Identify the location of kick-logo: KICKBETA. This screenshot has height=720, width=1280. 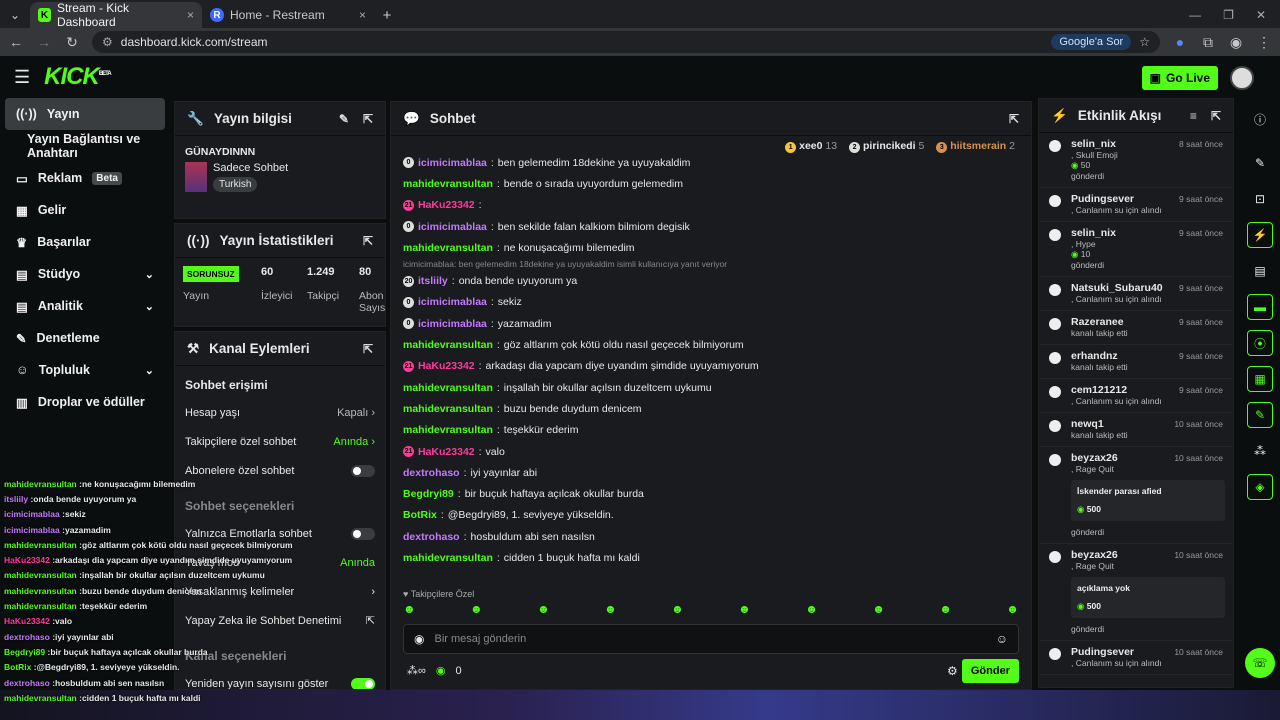
(78, 77).